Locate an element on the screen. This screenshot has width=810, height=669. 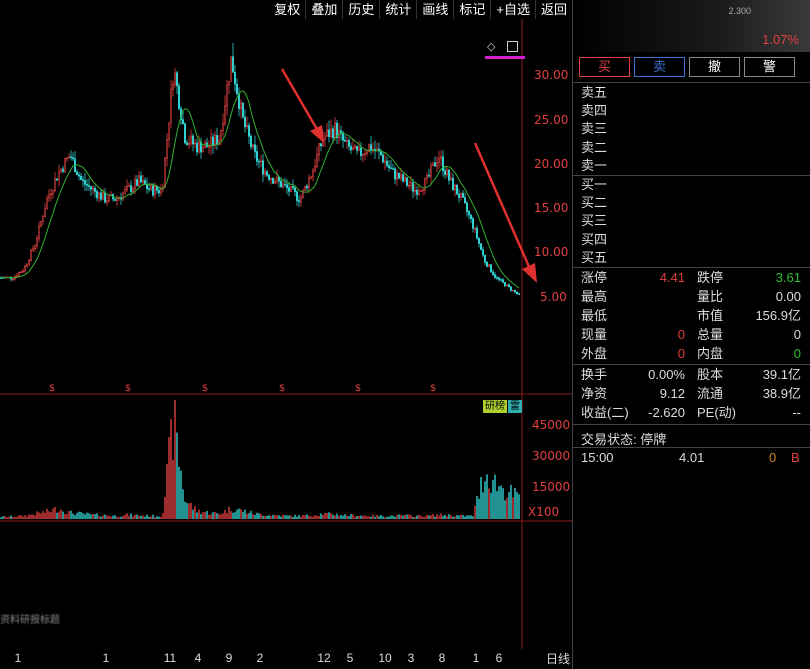
stat-value: 38.9亿 is located at coordinates (781, 393).